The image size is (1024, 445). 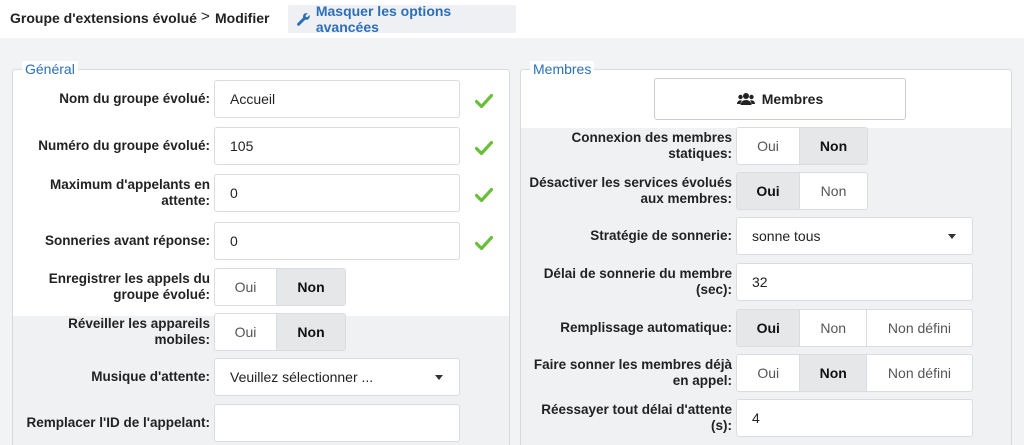 I want to click on members-button: Membres, so click(x=780, y=99).